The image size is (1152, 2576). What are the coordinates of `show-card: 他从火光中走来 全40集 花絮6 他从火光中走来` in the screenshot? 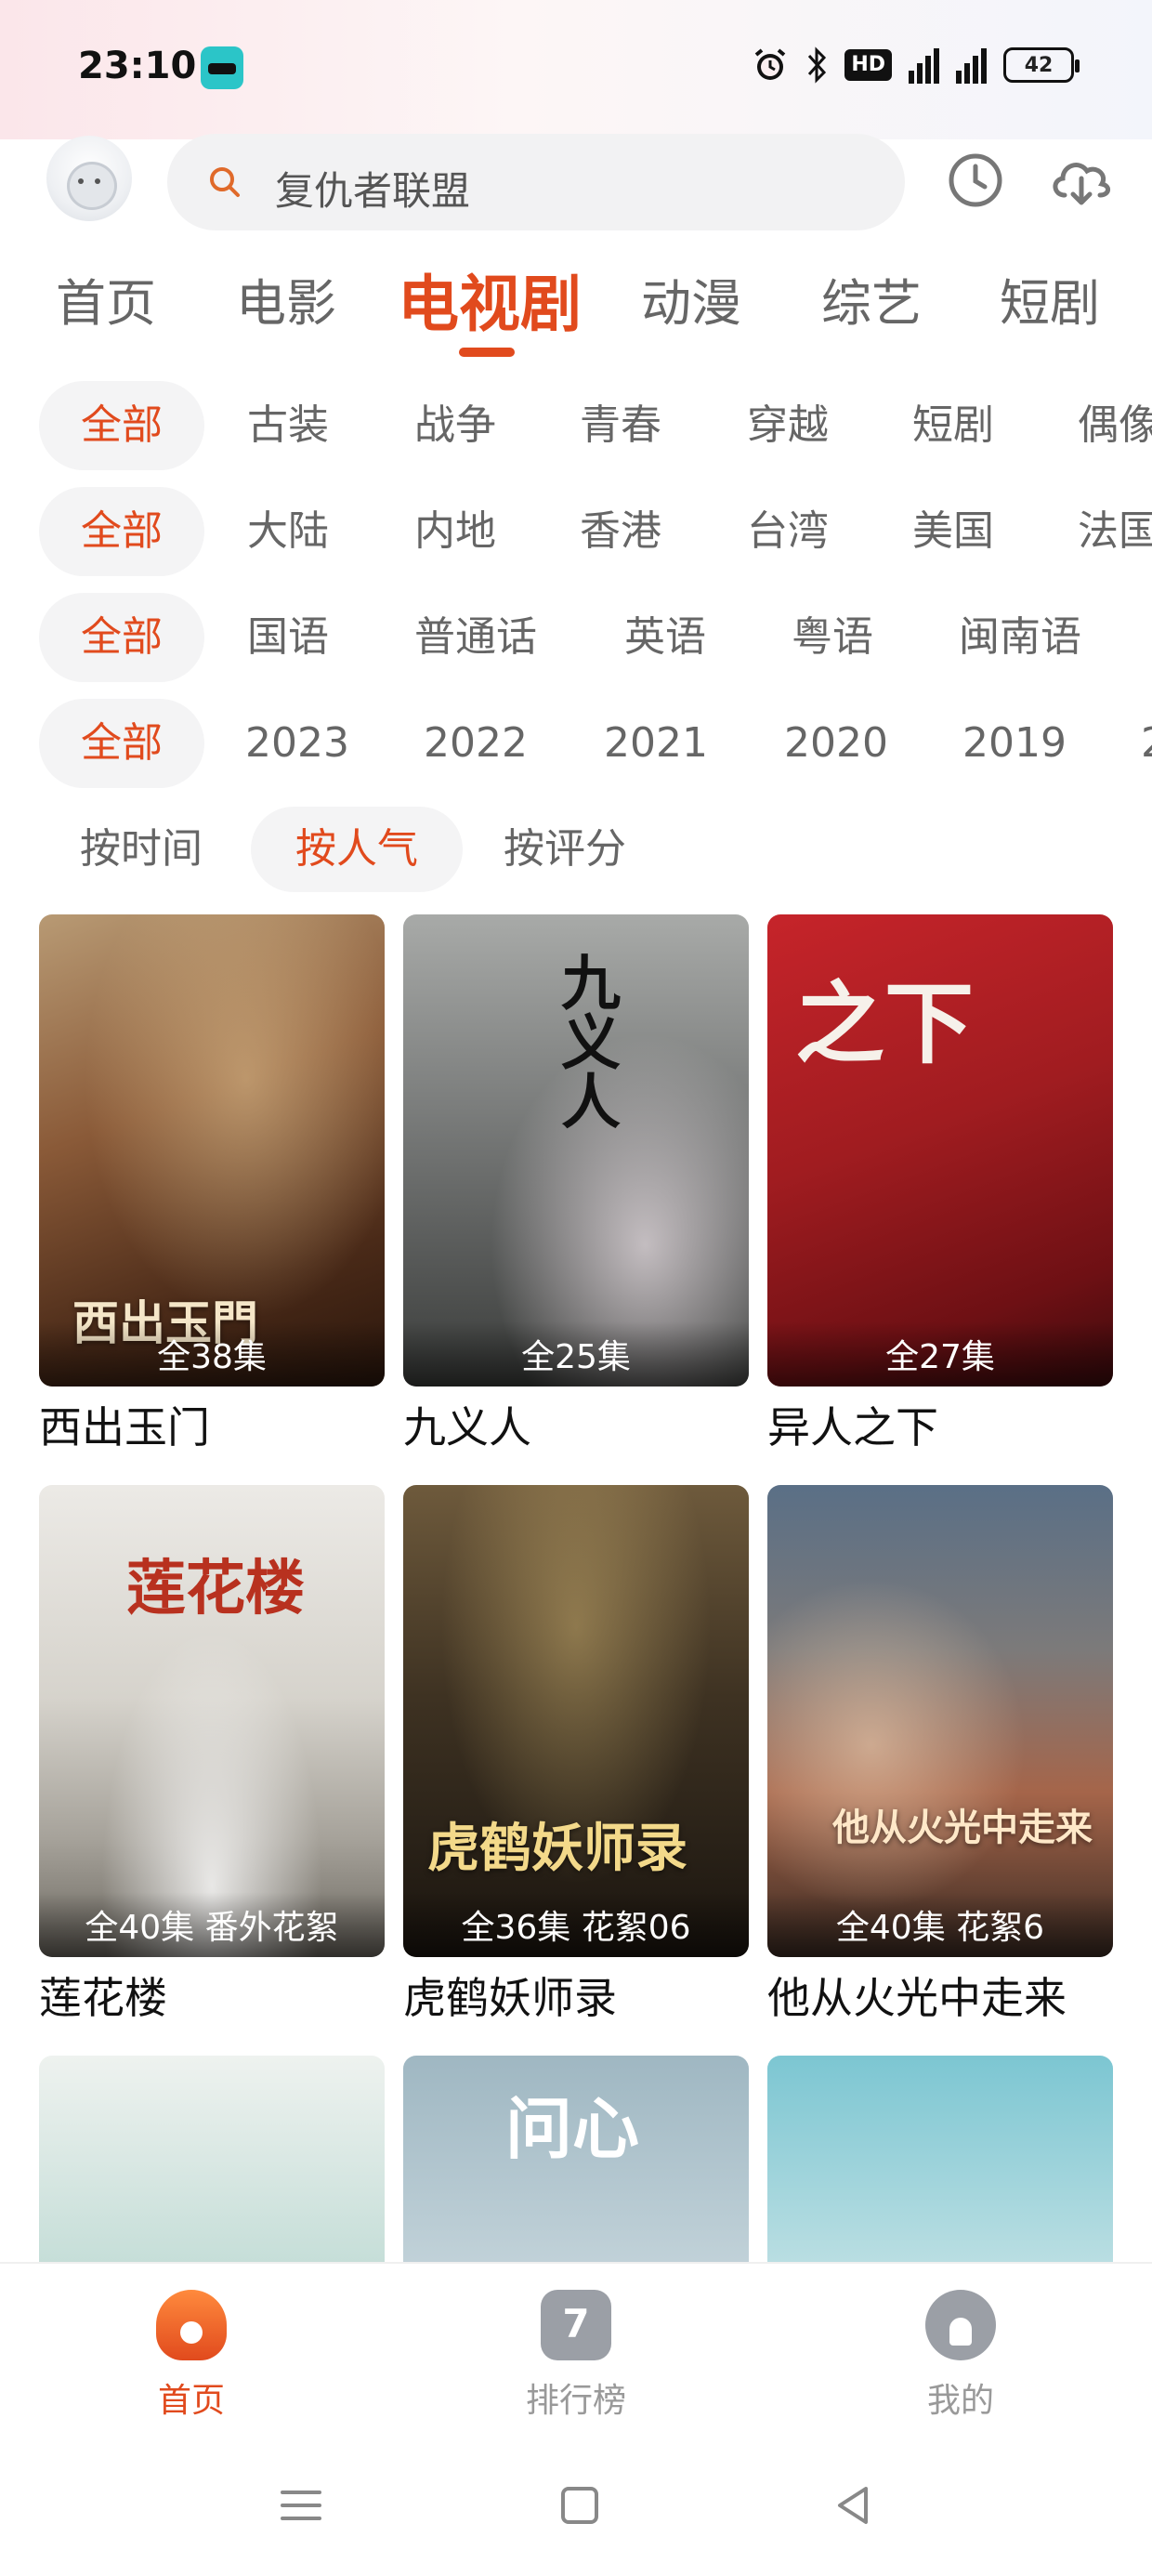 It's located at (940, 1755).